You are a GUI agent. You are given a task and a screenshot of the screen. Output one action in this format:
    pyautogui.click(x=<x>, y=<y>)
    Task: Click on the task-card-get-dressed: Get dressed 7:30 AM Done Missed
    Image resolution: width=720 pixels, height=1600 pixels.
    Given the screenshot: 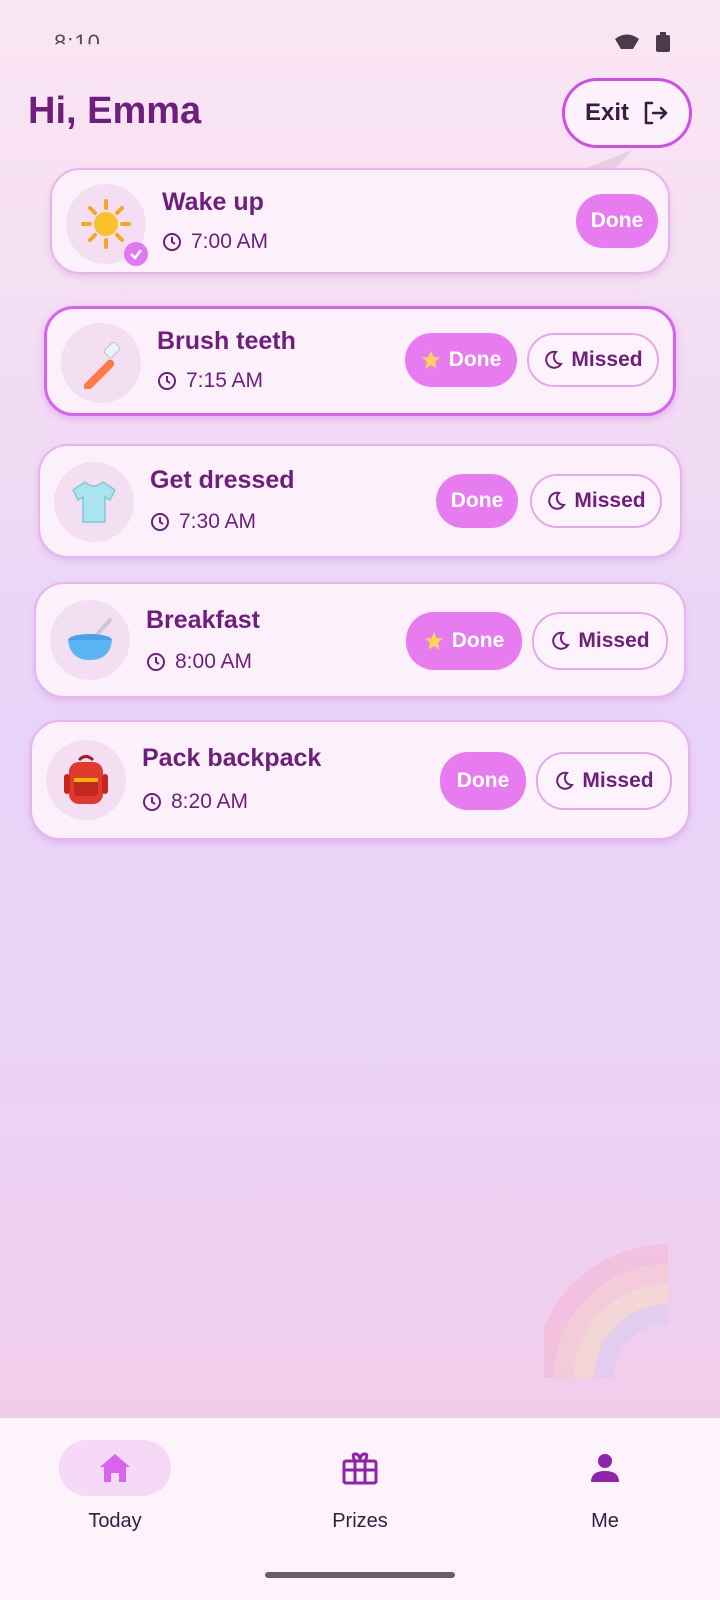 What is the action you would take?
    pyautogui.click(x=360, y=501)
    